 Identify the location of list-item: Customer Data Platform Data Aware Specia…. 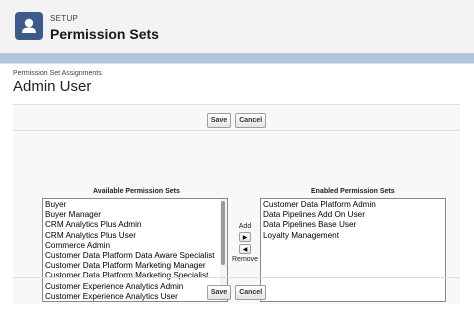
(136, 256).